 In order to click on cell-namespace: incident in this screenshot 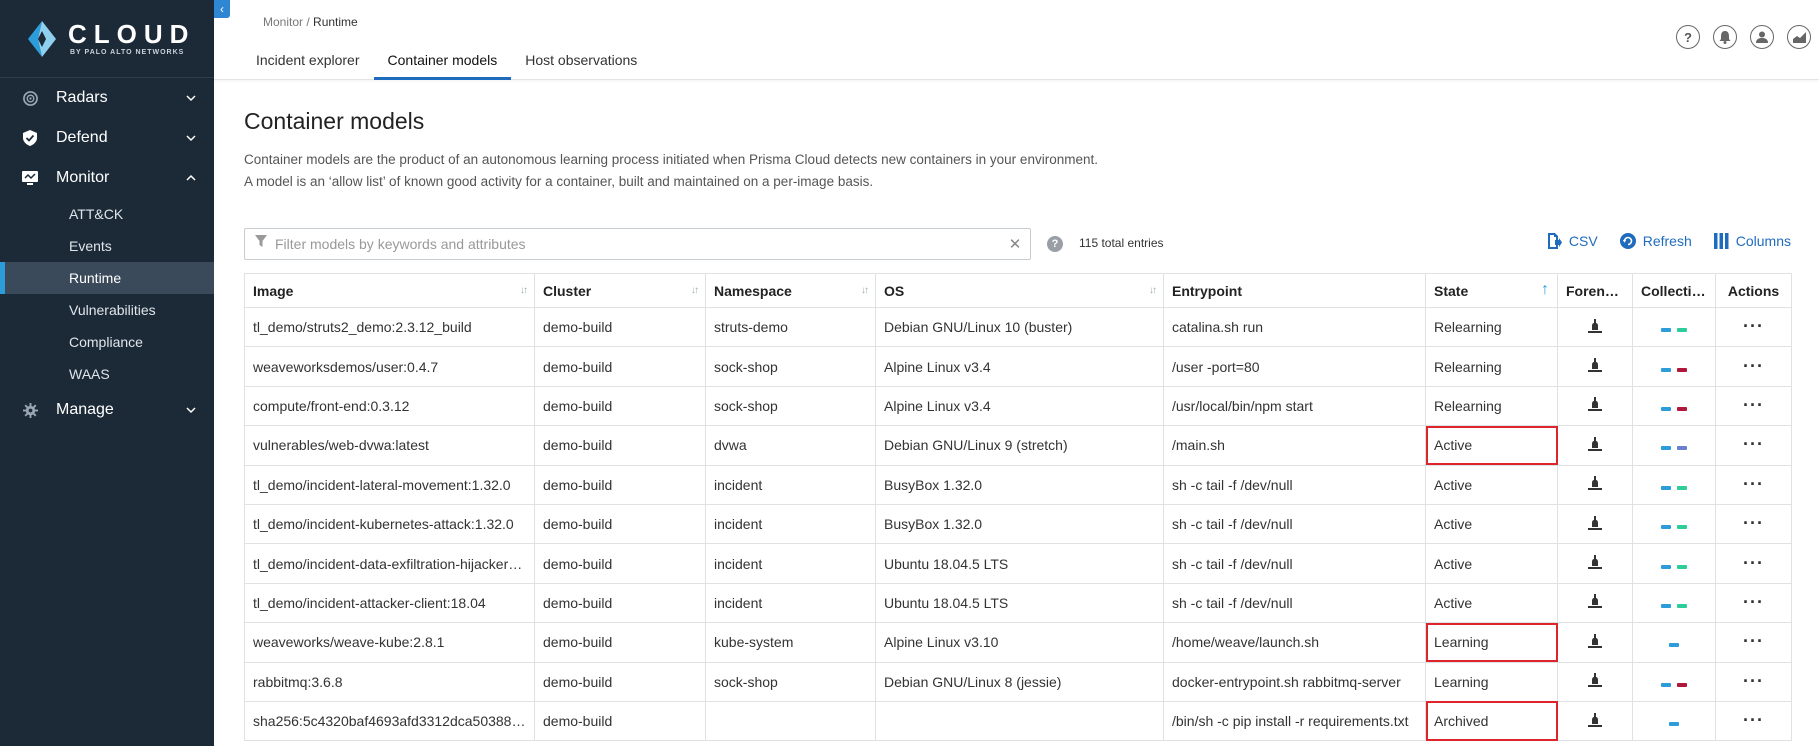, I will do `click(790, 603)`.